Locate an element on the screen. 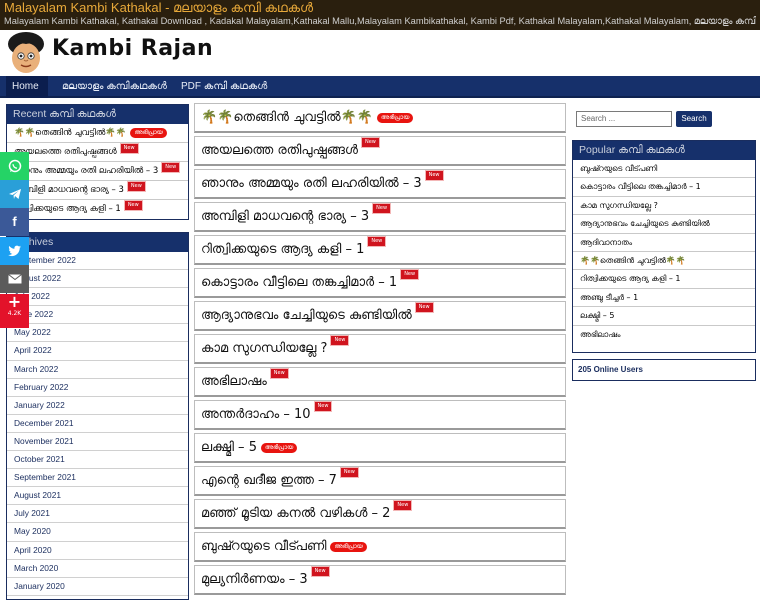 The image size is (760, 600). post-item: റിത്വിക്കയുടെ ആദ്യ കളി – 1New is located at coordinates (380, 250).